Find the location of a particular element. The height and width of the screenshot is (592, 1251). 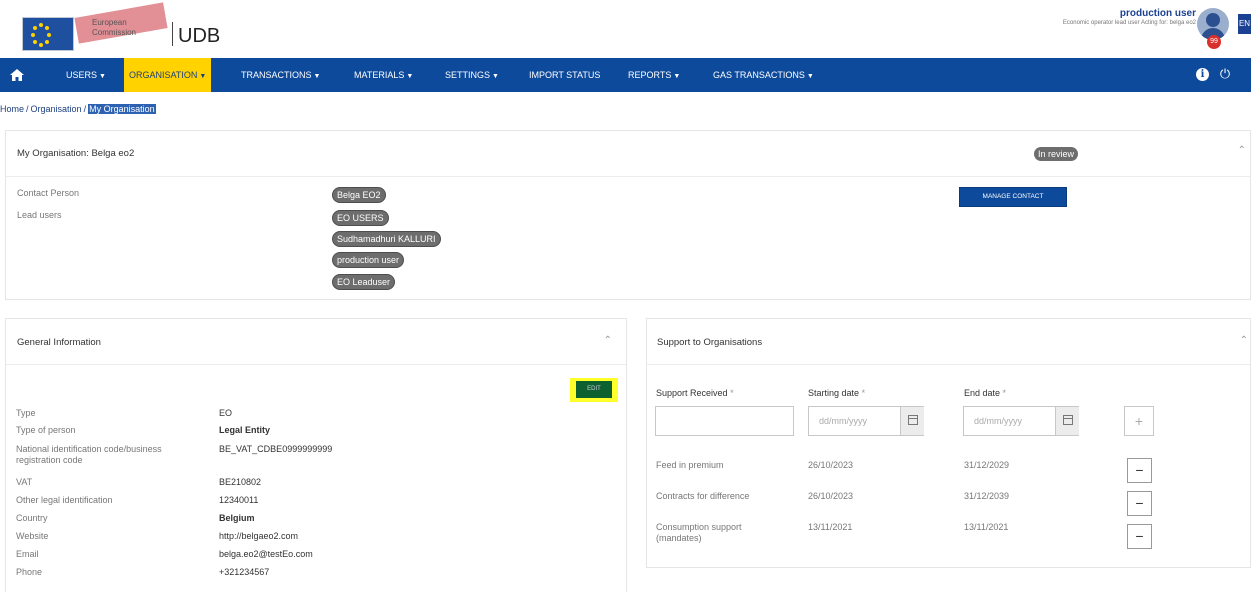

type-value: EO is located at coordinates (226, 413).